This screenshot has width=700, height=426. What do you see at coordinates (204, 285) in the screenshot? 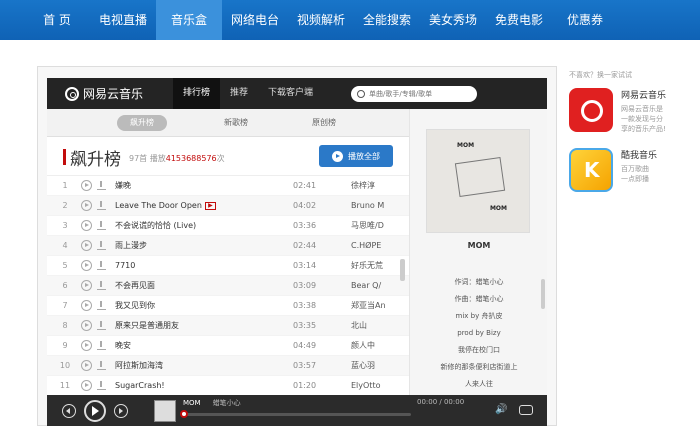
I see `song-name: 不会再见面` at bounding box center [204, 285].